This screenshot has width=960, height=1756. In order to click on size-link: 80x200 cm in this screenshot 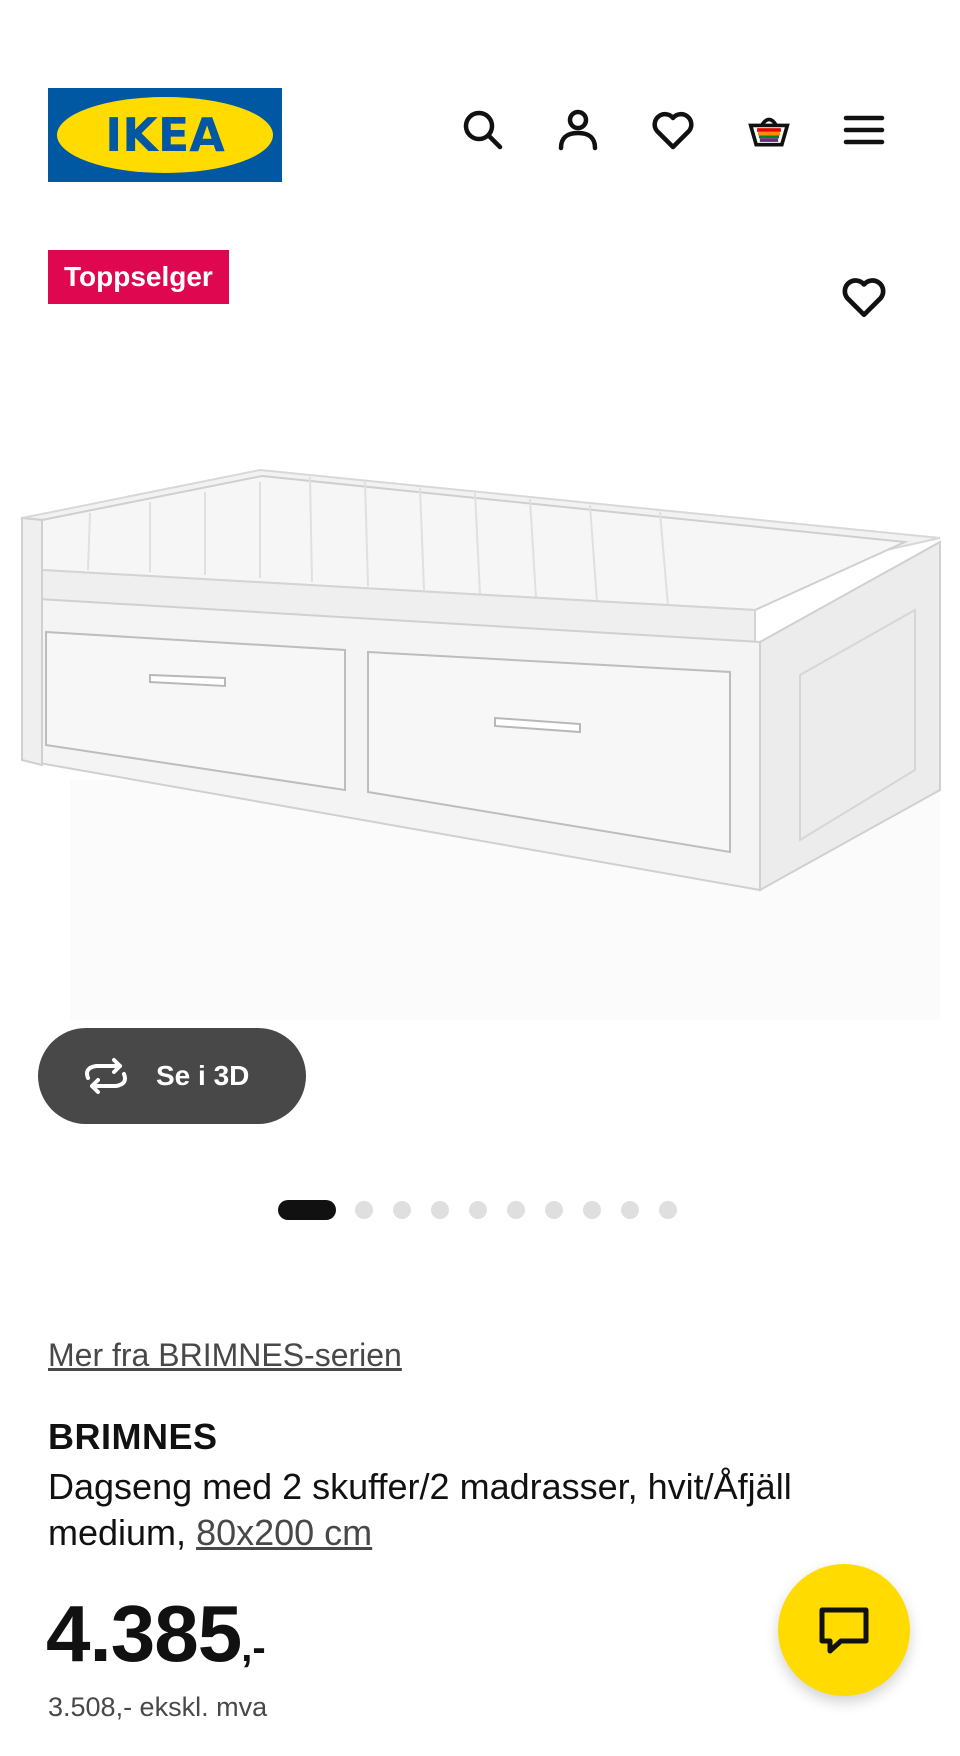, I will do `click(284, 1532)`.